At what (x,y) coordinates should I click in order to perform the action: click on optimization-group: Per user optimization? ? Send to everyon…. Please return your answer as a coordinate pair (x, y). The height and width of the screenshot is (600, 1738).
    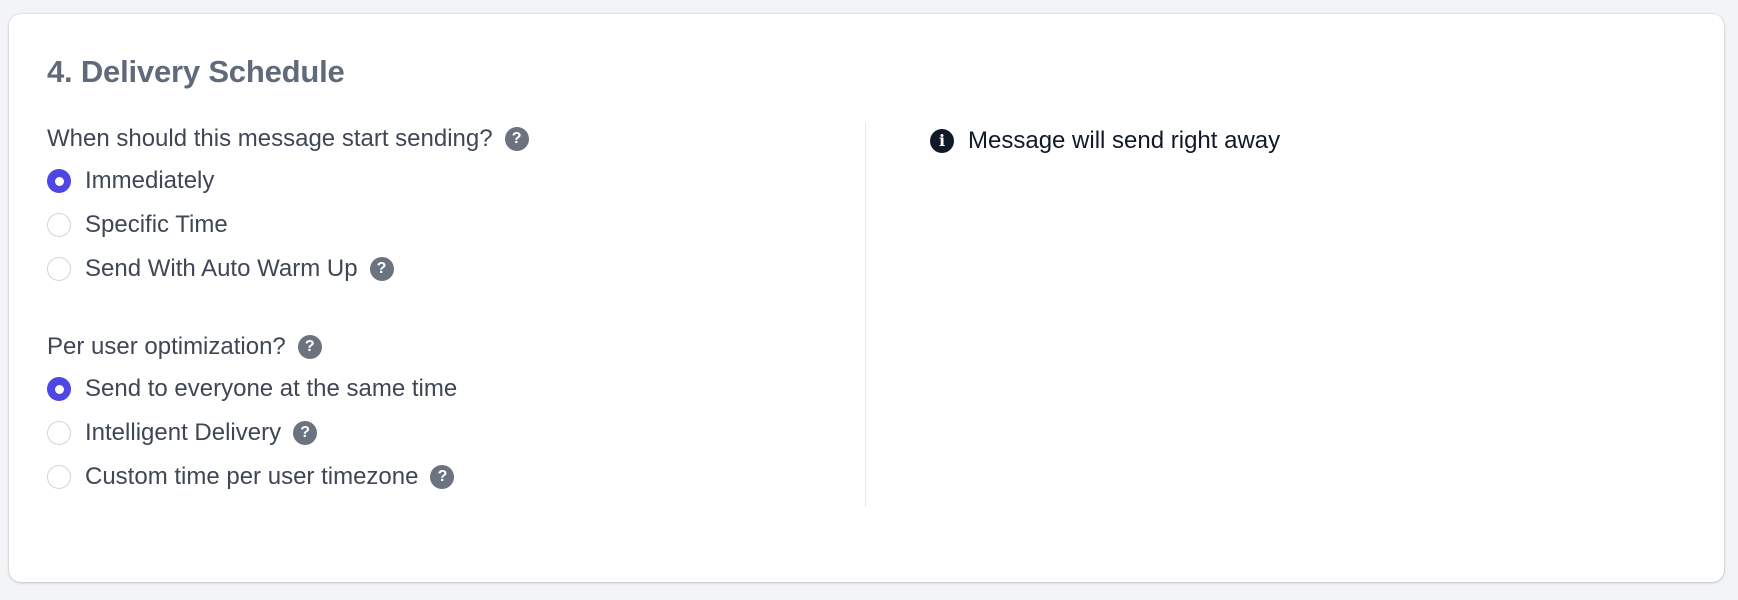
    Looking at the image, I should click on (252, 417).